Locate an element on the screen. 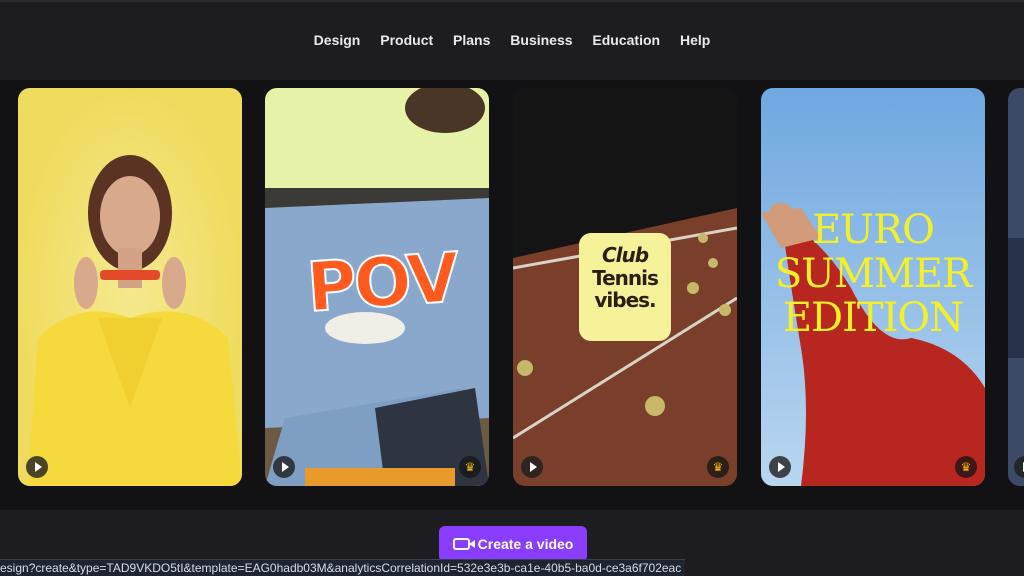 The height and width of the screenshot is (576, 1024). club-line-1: Club is located at coordinates (625, 255).